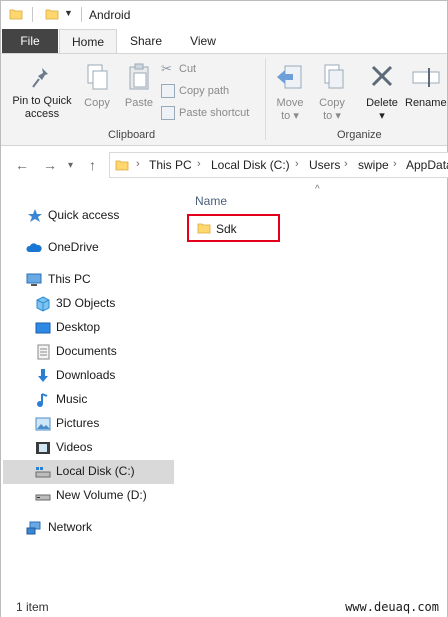 Image resolution: width=448 pixels, height=617 pixels. Describe the element at coordinates (92, 165) in the screenshot. I see `up-icon: ↑` at that location.